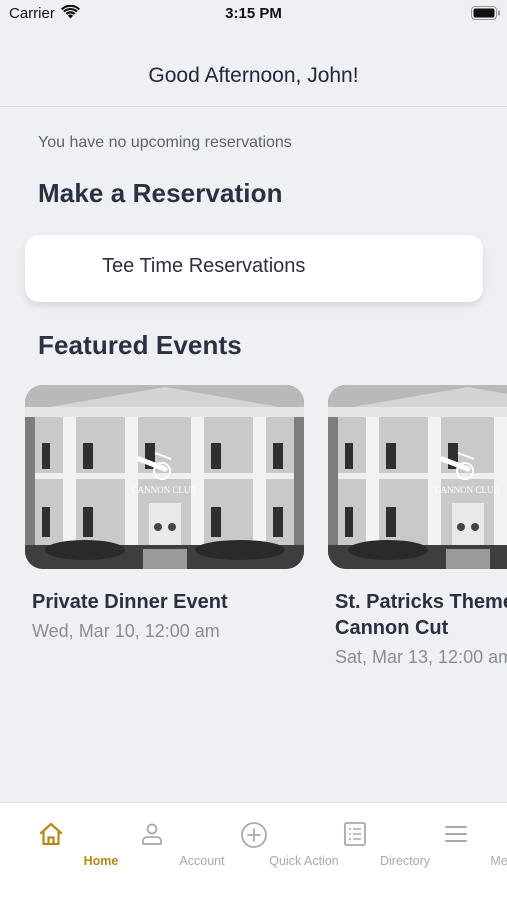 The height and width of the screenshot is (900, 507). I want to click on account-icon, so click(152, 836).